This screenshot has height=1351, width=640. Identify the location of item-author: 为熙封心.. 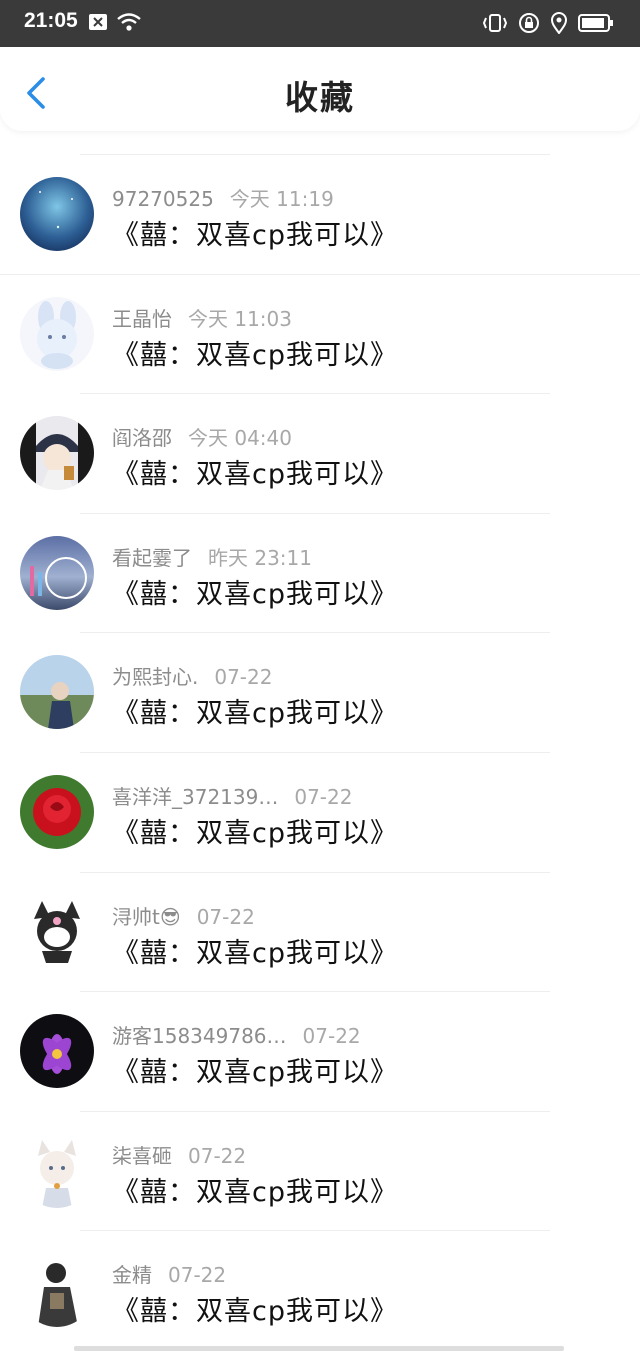
(155, 677).